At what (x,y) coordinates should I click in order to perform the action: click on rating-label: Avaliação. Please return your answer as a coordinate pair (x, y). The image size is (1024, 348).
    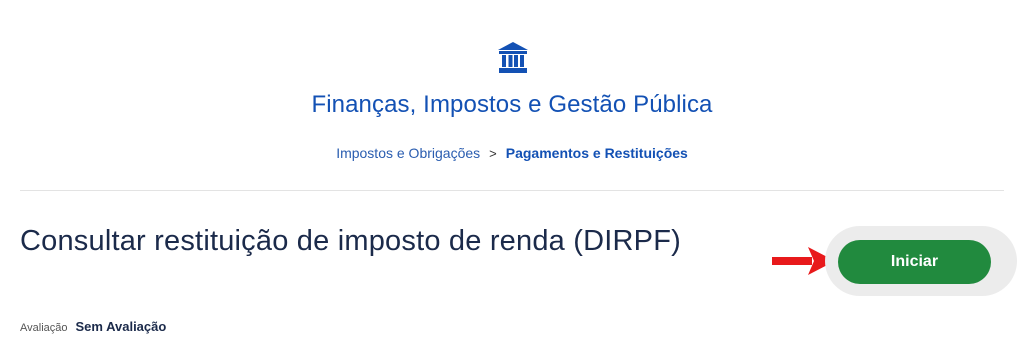
    Looking at the image, I should click on (44, 328).